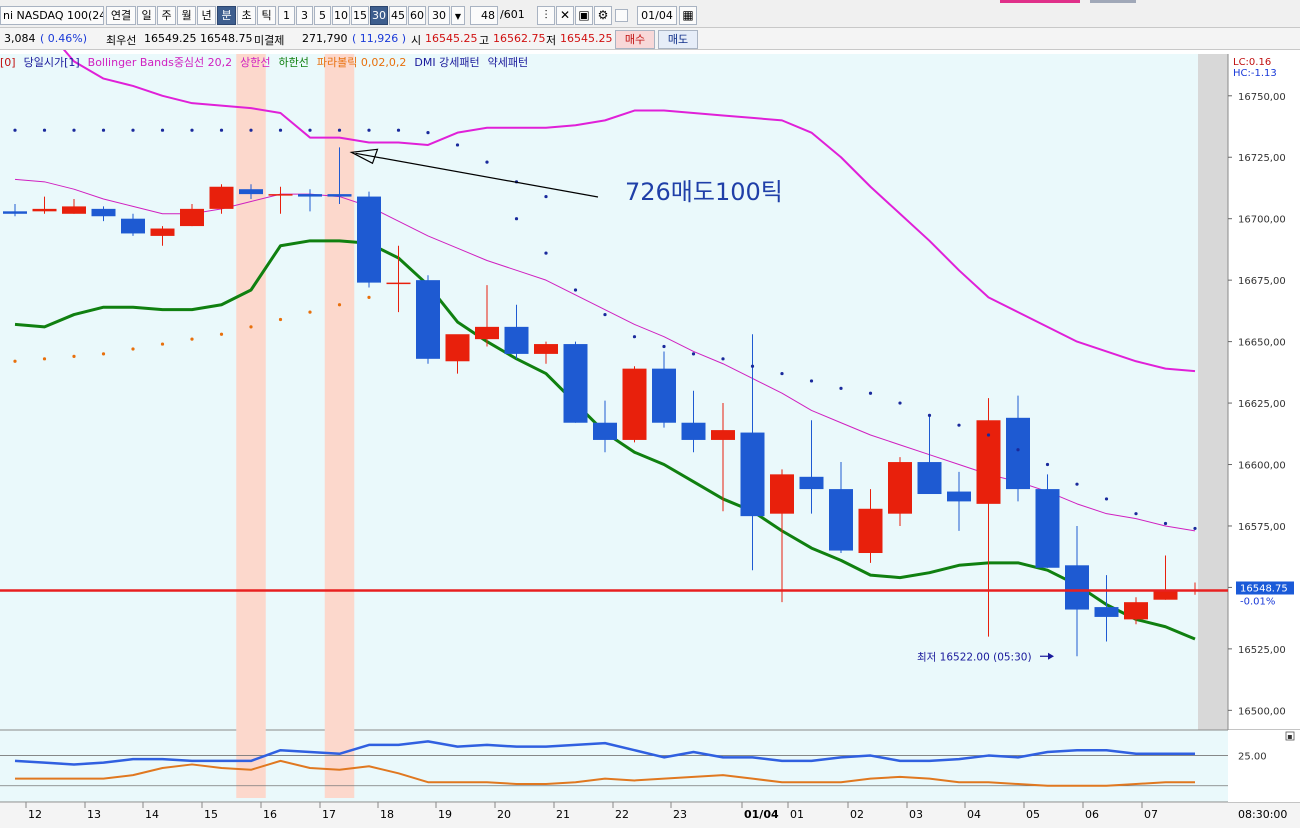 The height and width of the screenshot is (828, 1300). I want to click on best-ask: 16548.75, so click(226, 38).